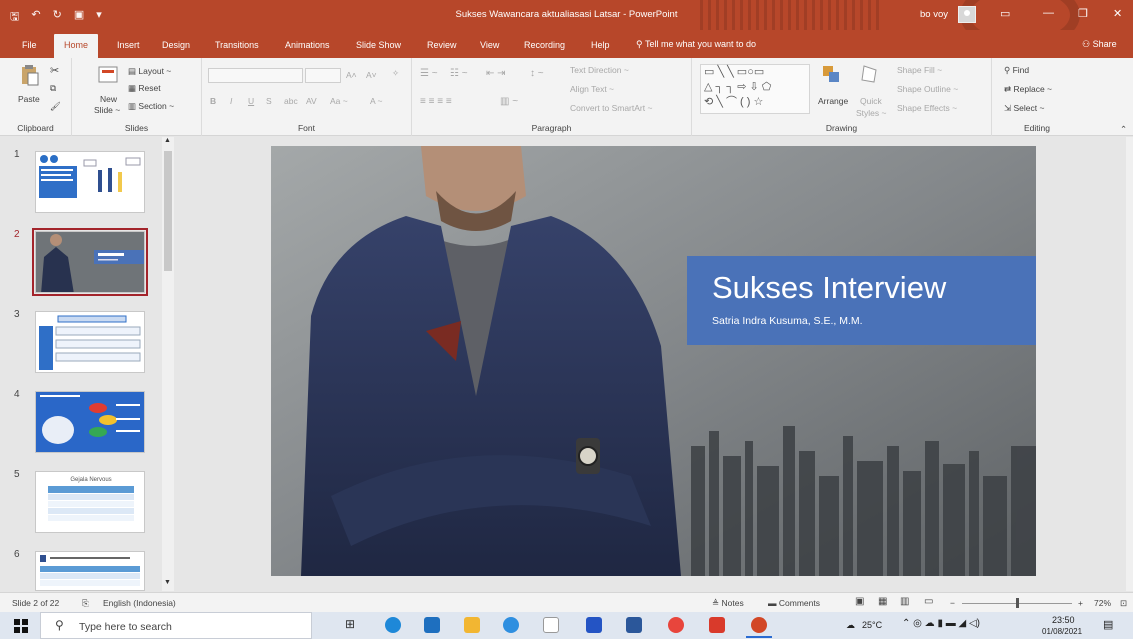 The height and width of the screenshot is (639, 1133). What do you see at coordinates (21, 626) in the screenshot?
I see `windows-start-icon` at bounding box center [21, 626].